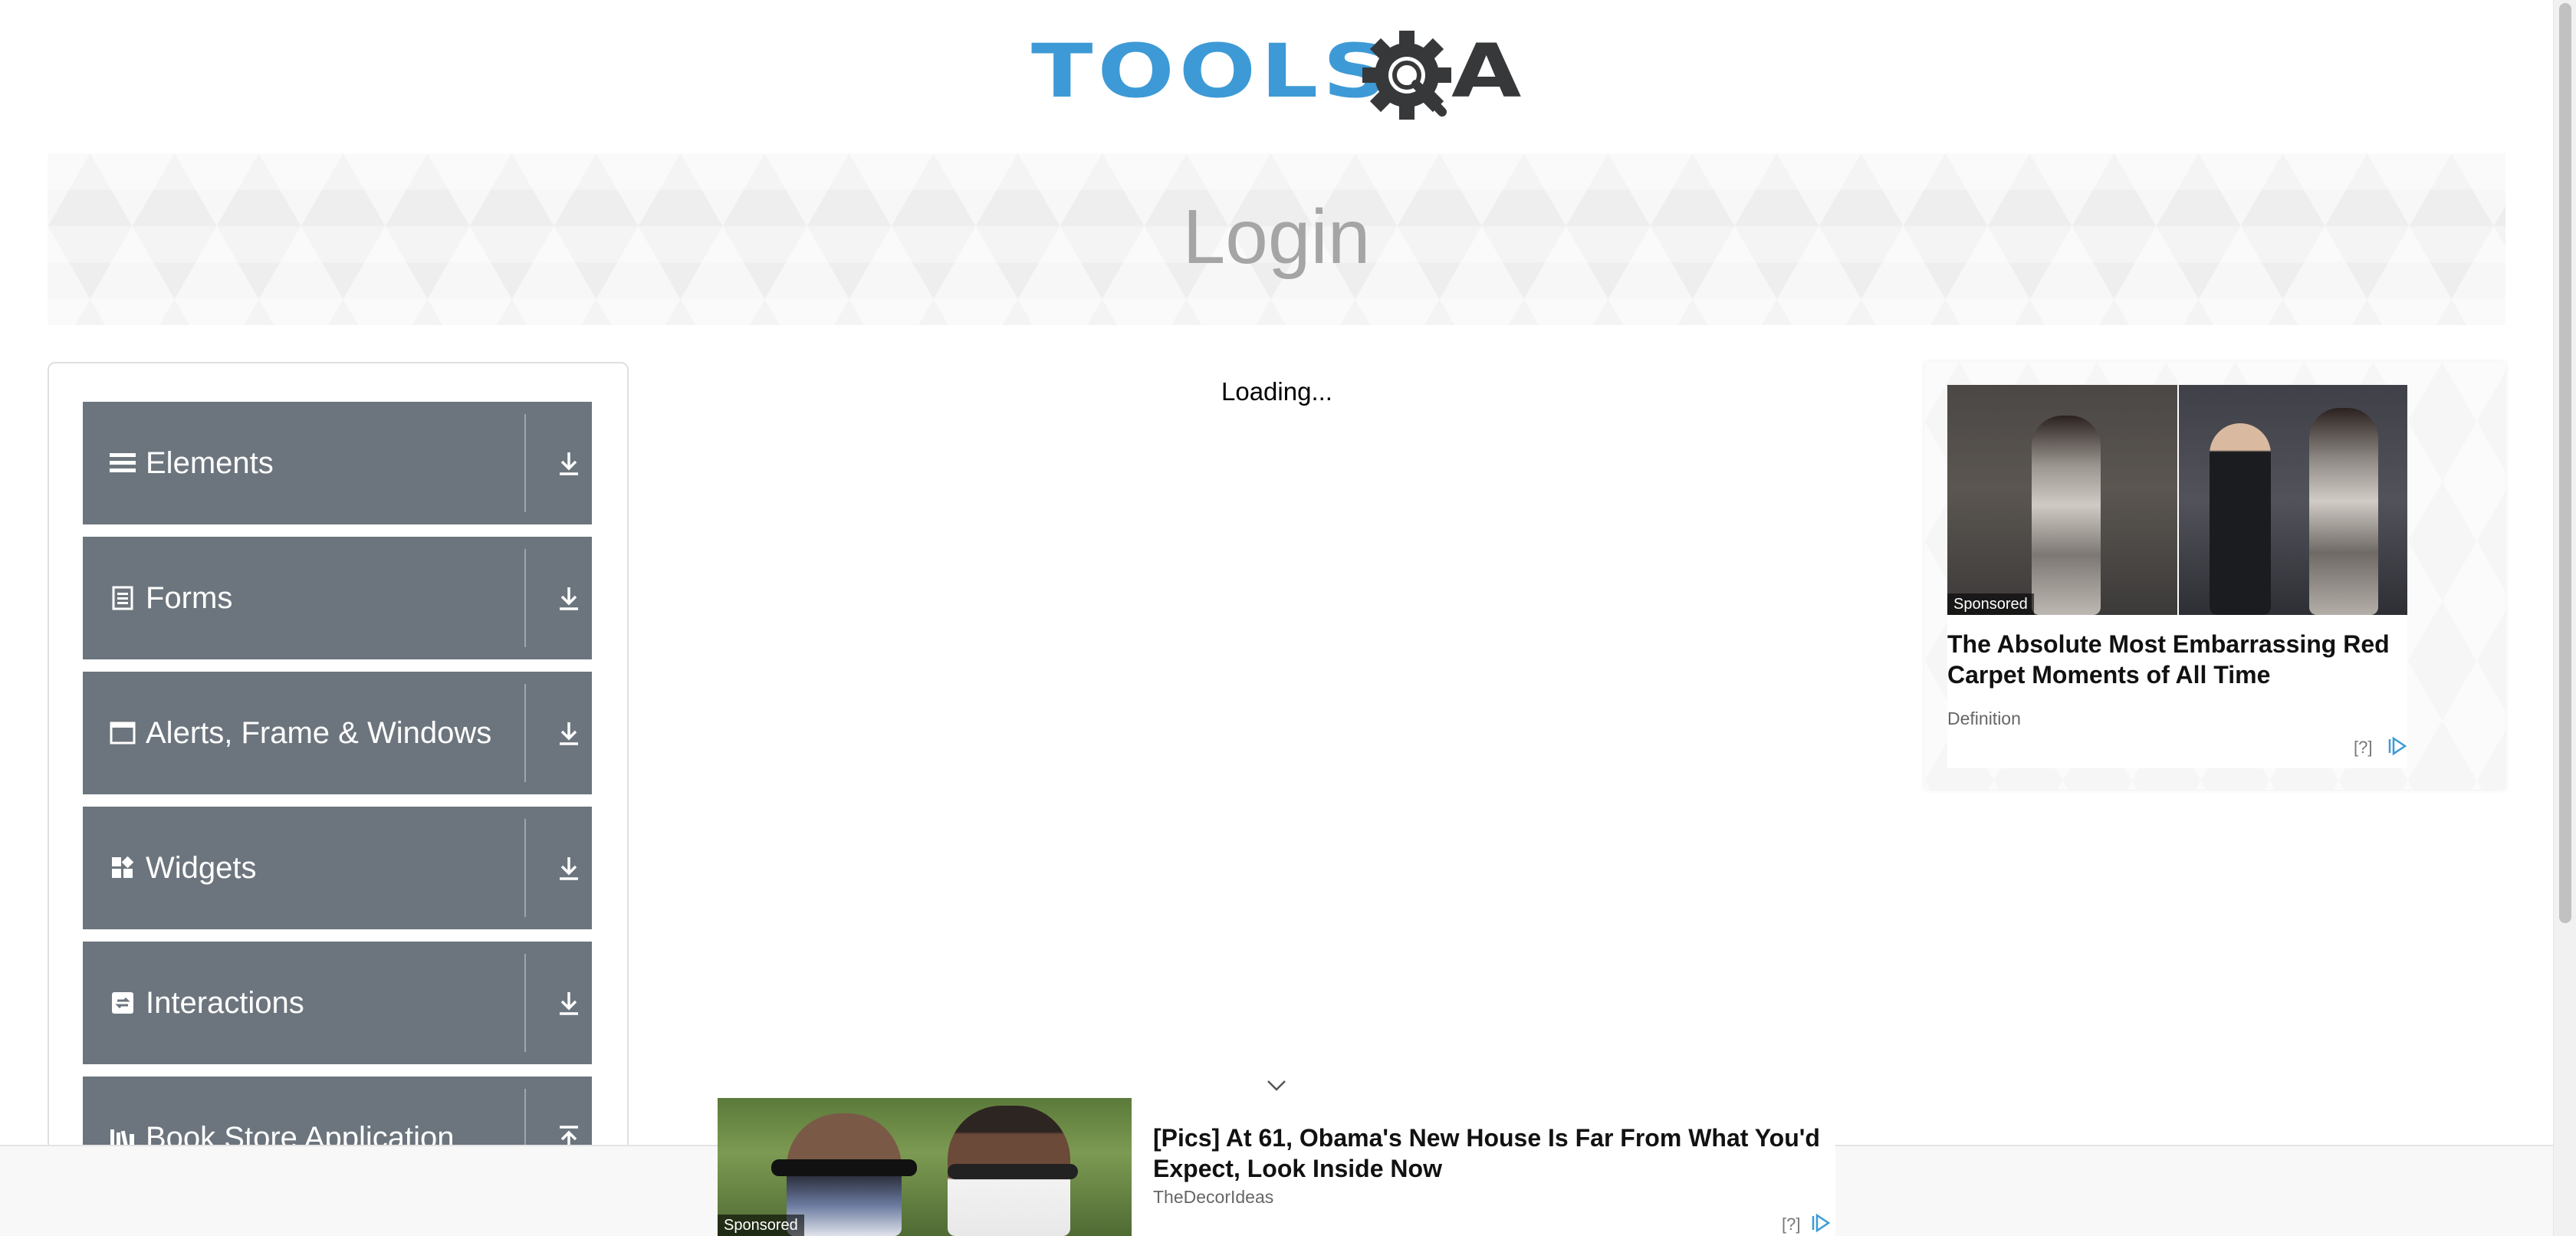  I want to click on ad-source: Definition, so click(1984, 718).